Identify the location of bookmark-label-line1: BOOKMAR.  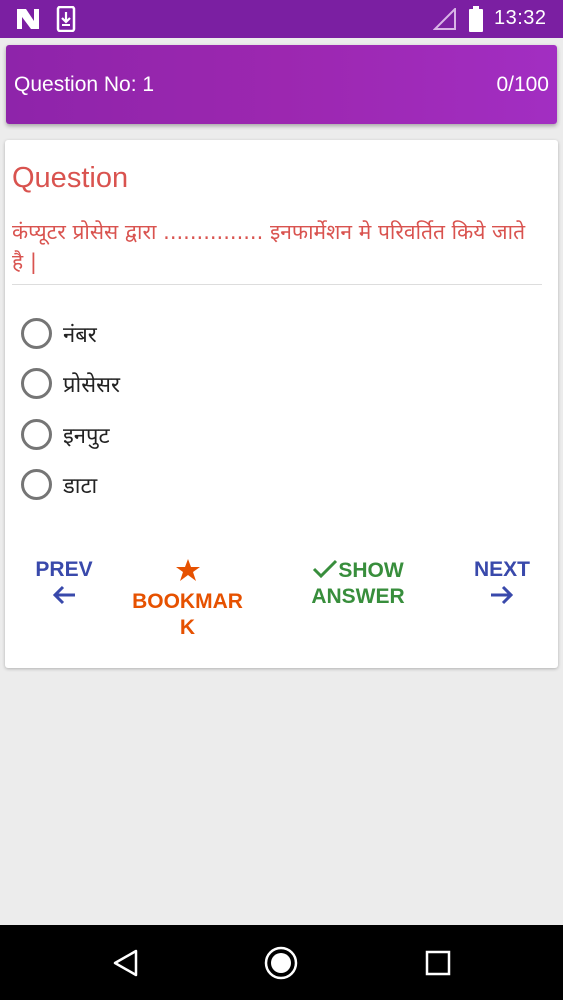
(187, 601).